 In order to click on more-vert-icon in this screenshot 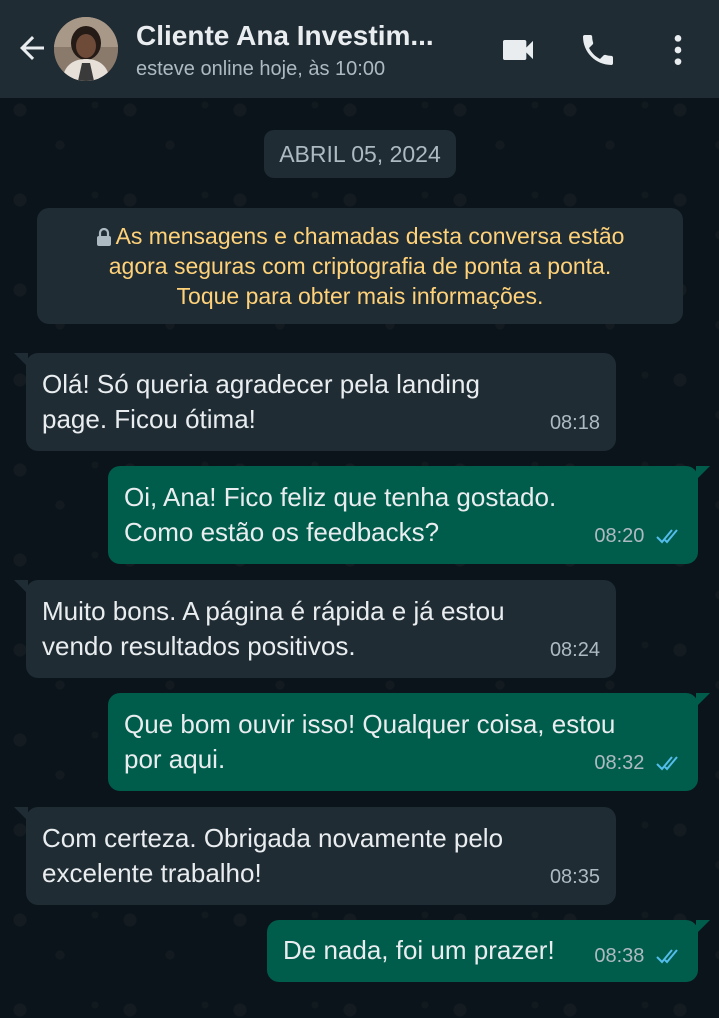, I will do `click(678, 50)`.